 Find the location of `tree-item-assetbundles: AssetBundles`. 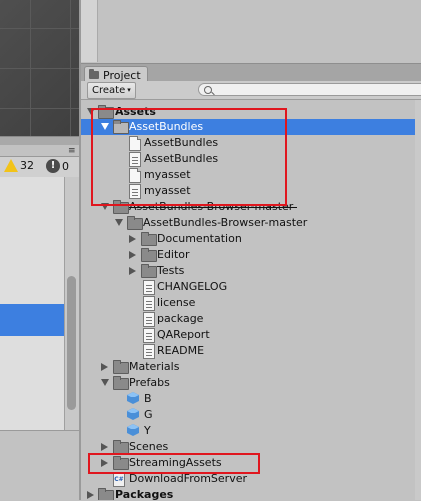

tree-item-assetbundles: AssetBundles is located at coordinates (251, 127).